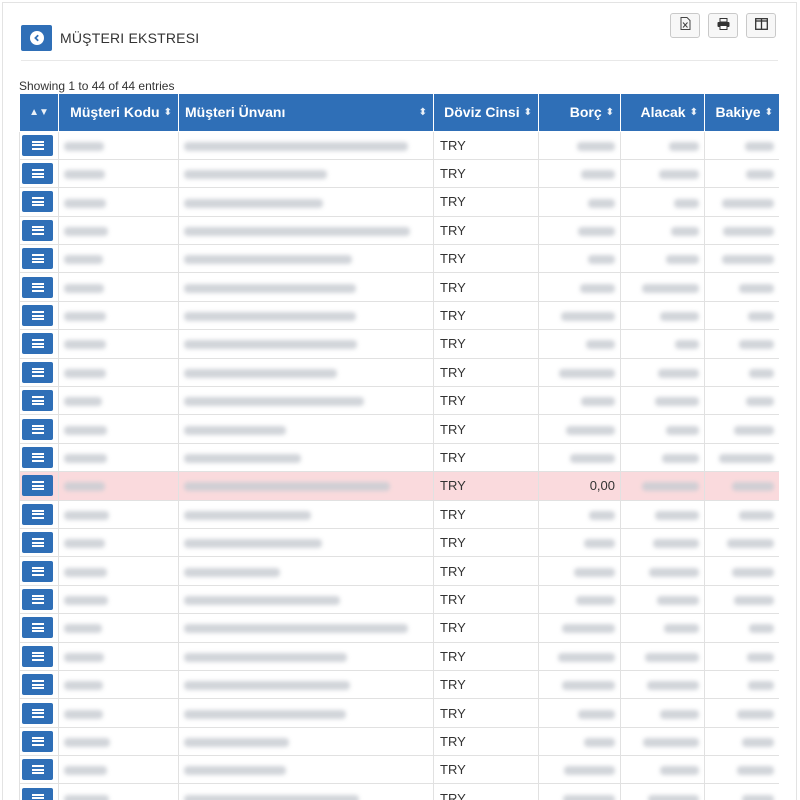  I want to click on file-excel-icon, so click(685, 25).